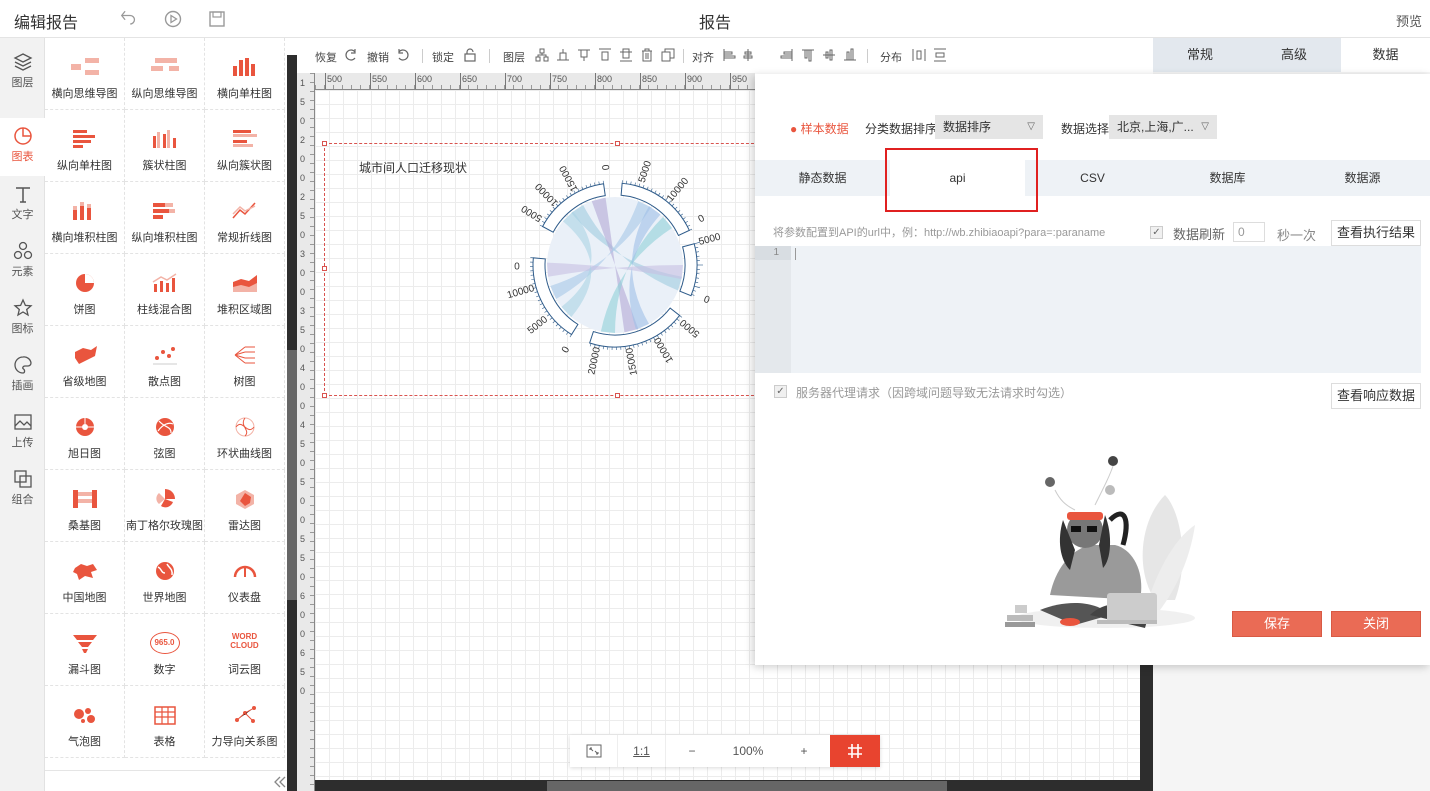  What do you see at coordinates (470, 55) in the screenshot?
I see `lock-icon` at bounding box center [470, 55].